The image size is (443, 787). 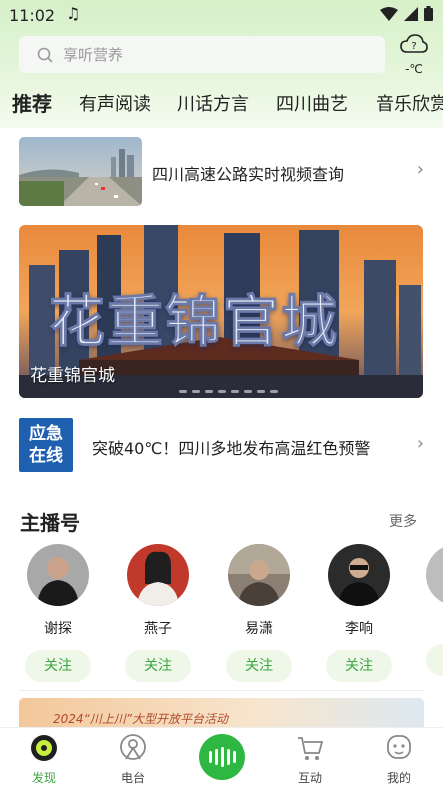 What do you see at coordinates (428, 13) in the screenshot?
I see `battery-icon` at bounding box center [428, 13].